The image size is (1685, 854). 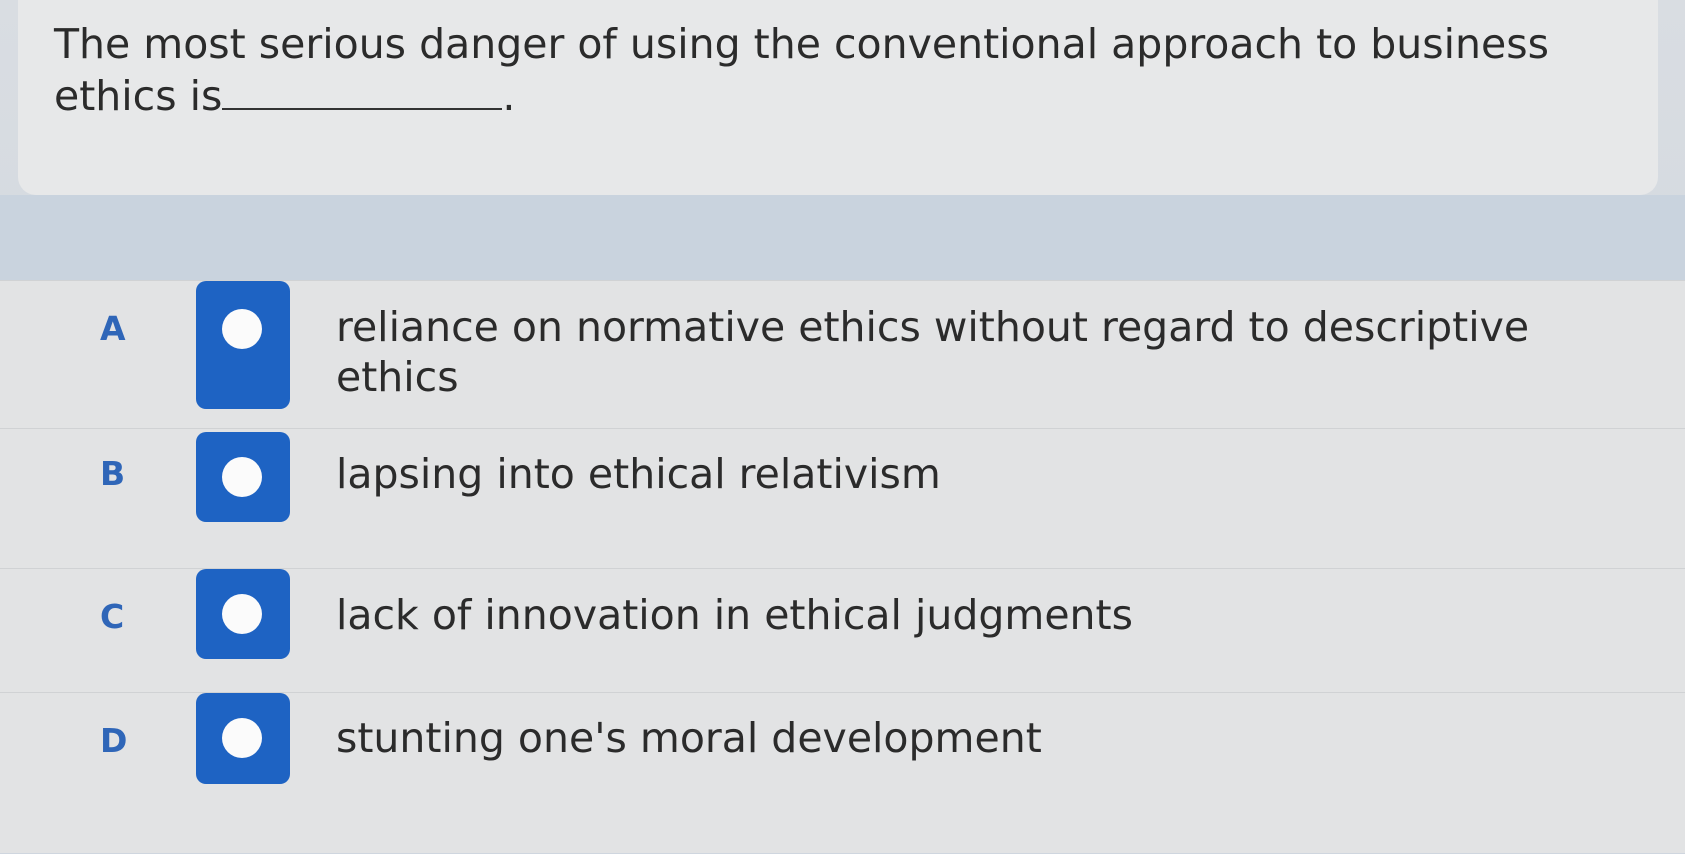 What do you see at coordinates (509, 96) in the screenshot?
I see `question-suffix: .` at bounding box center [509, 96].